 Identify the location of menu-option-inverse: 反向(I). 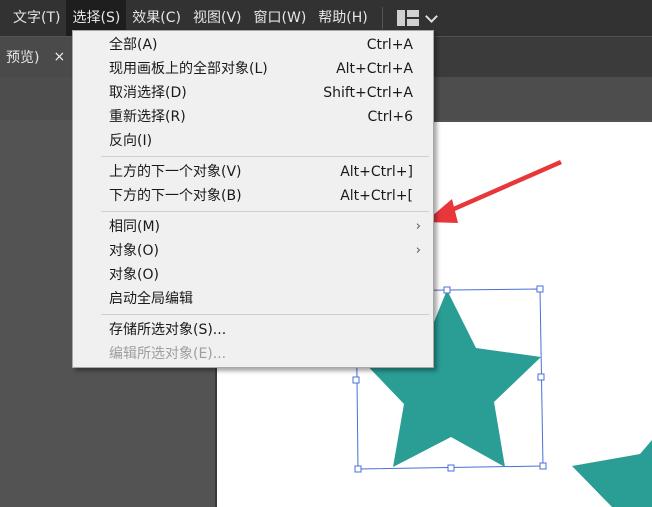
(254, 141).